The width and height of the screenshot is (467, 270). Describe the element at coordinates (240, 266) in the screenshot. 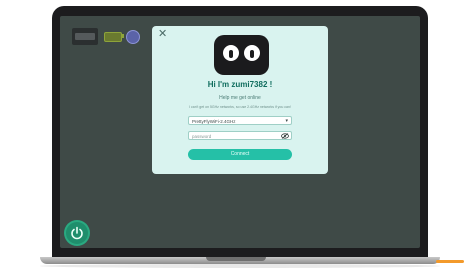

I see `laptop-shadow` at that location.